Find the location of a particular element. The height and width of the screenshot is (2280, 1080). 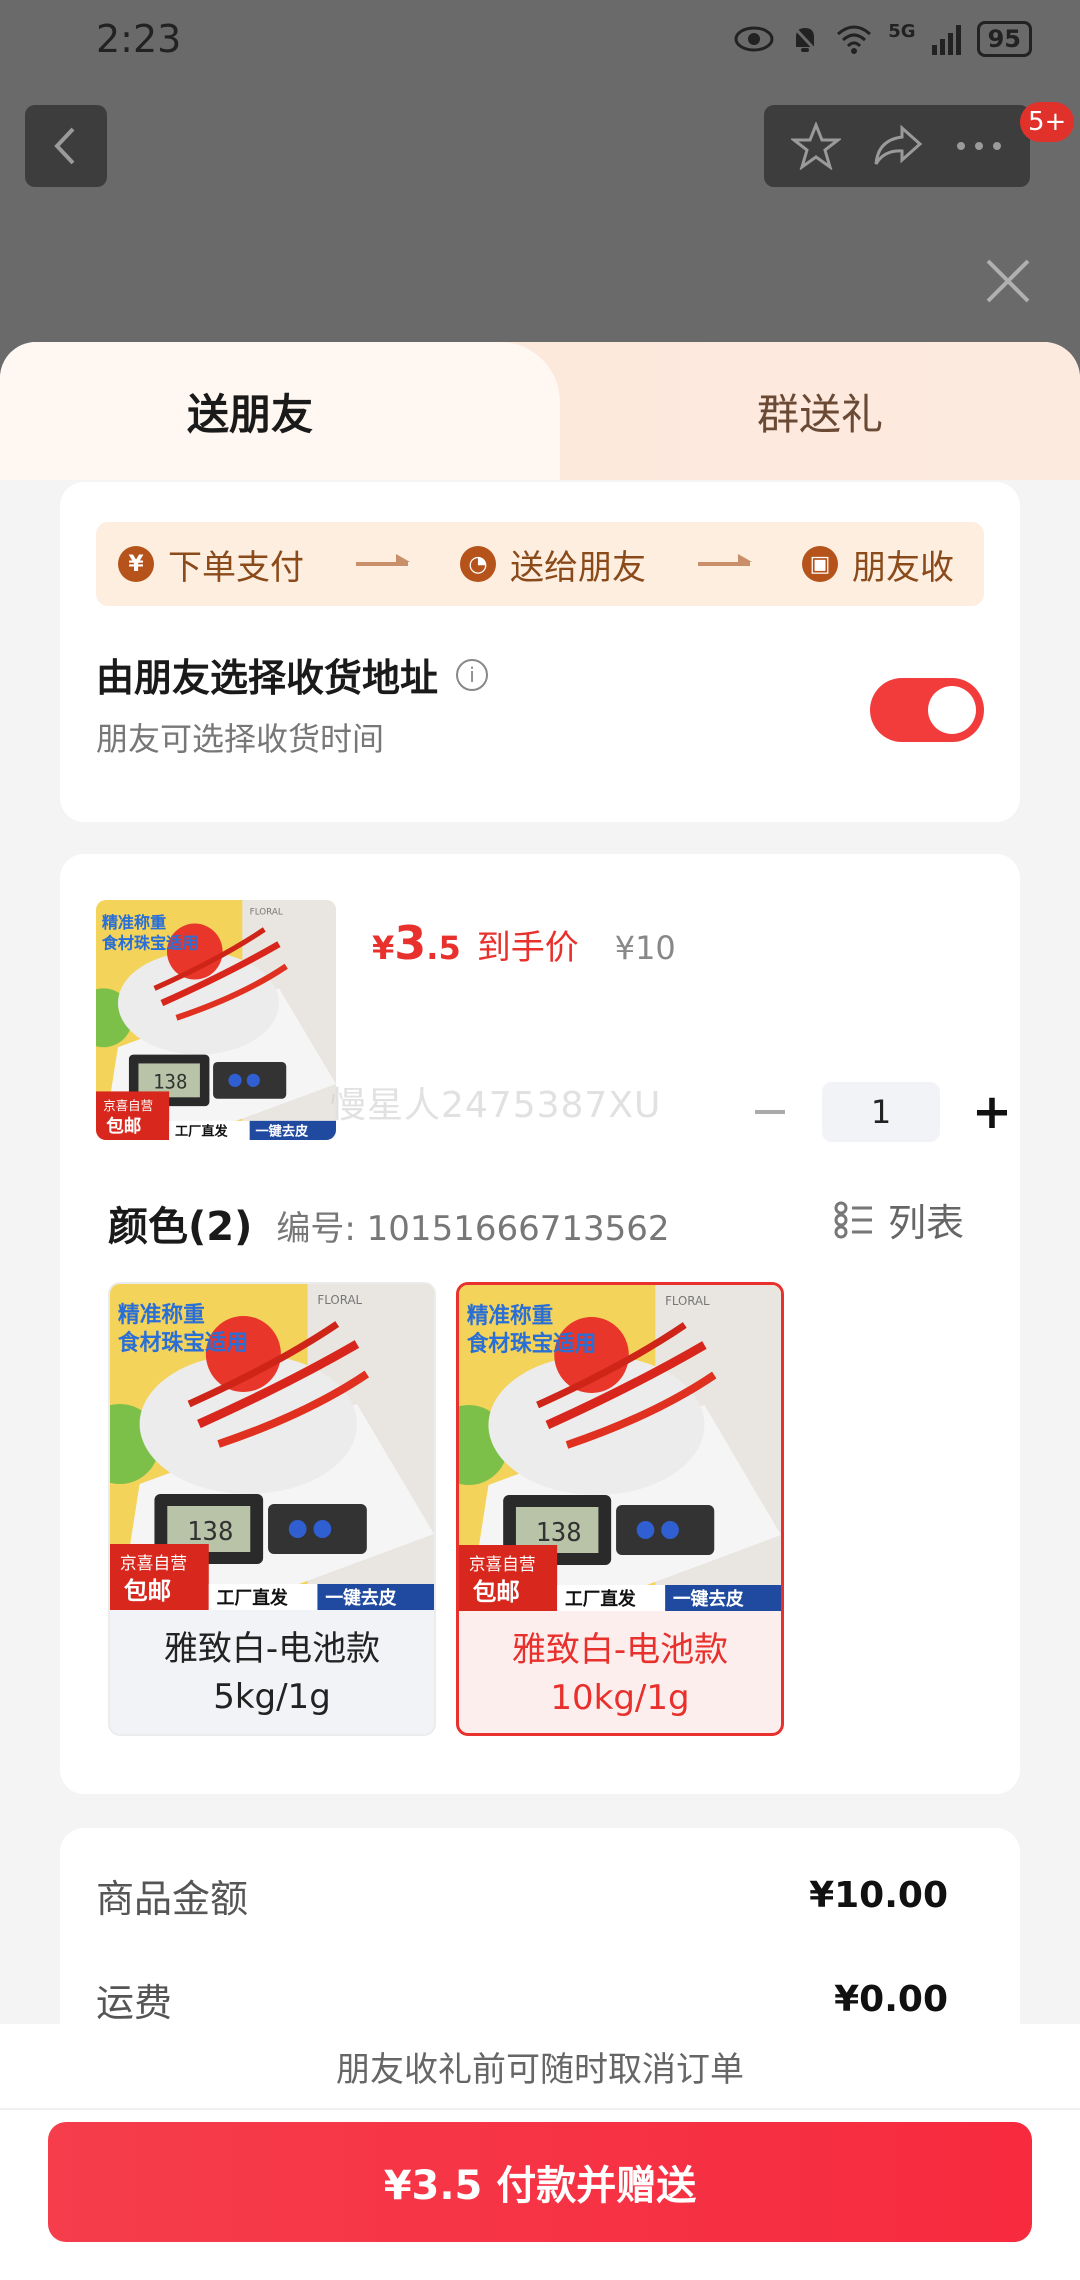

amount-value: ¥0.00 is located at coordinates (891, 1999).